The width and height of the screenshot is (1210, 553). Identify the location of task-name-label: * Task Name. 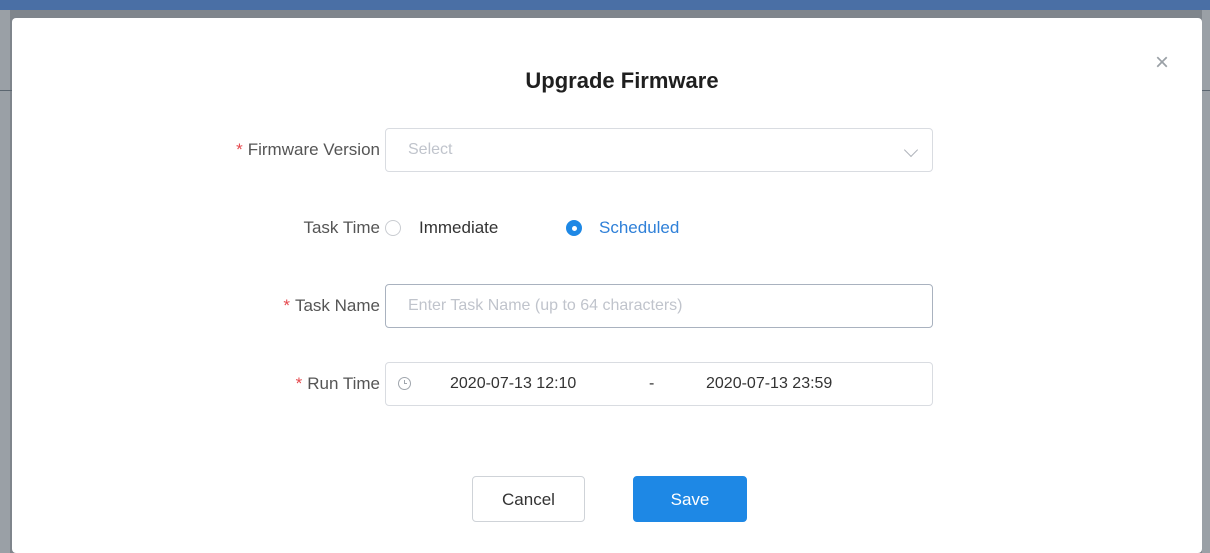
(331, 306).